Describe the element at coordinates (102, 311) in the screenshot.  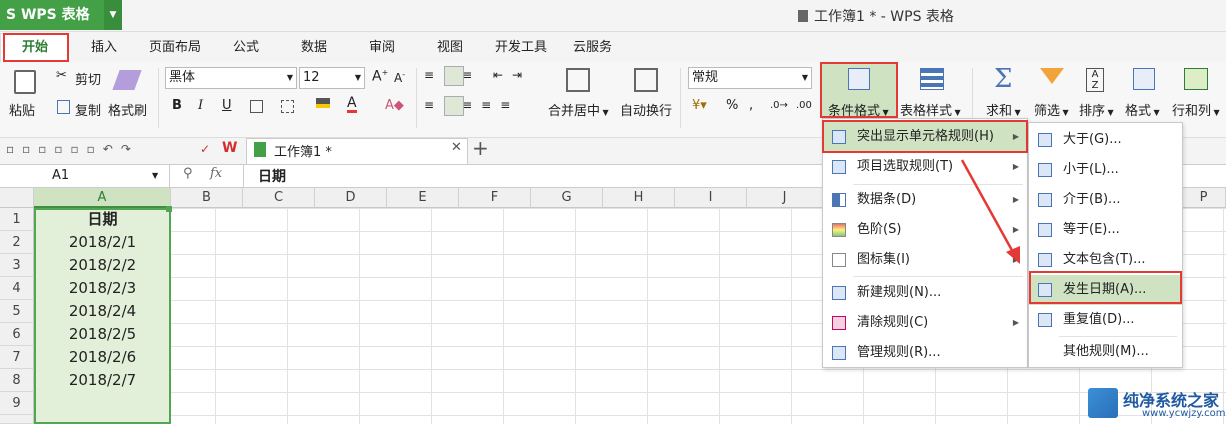
I see `cell-a5: 2018/2/4` at that location.